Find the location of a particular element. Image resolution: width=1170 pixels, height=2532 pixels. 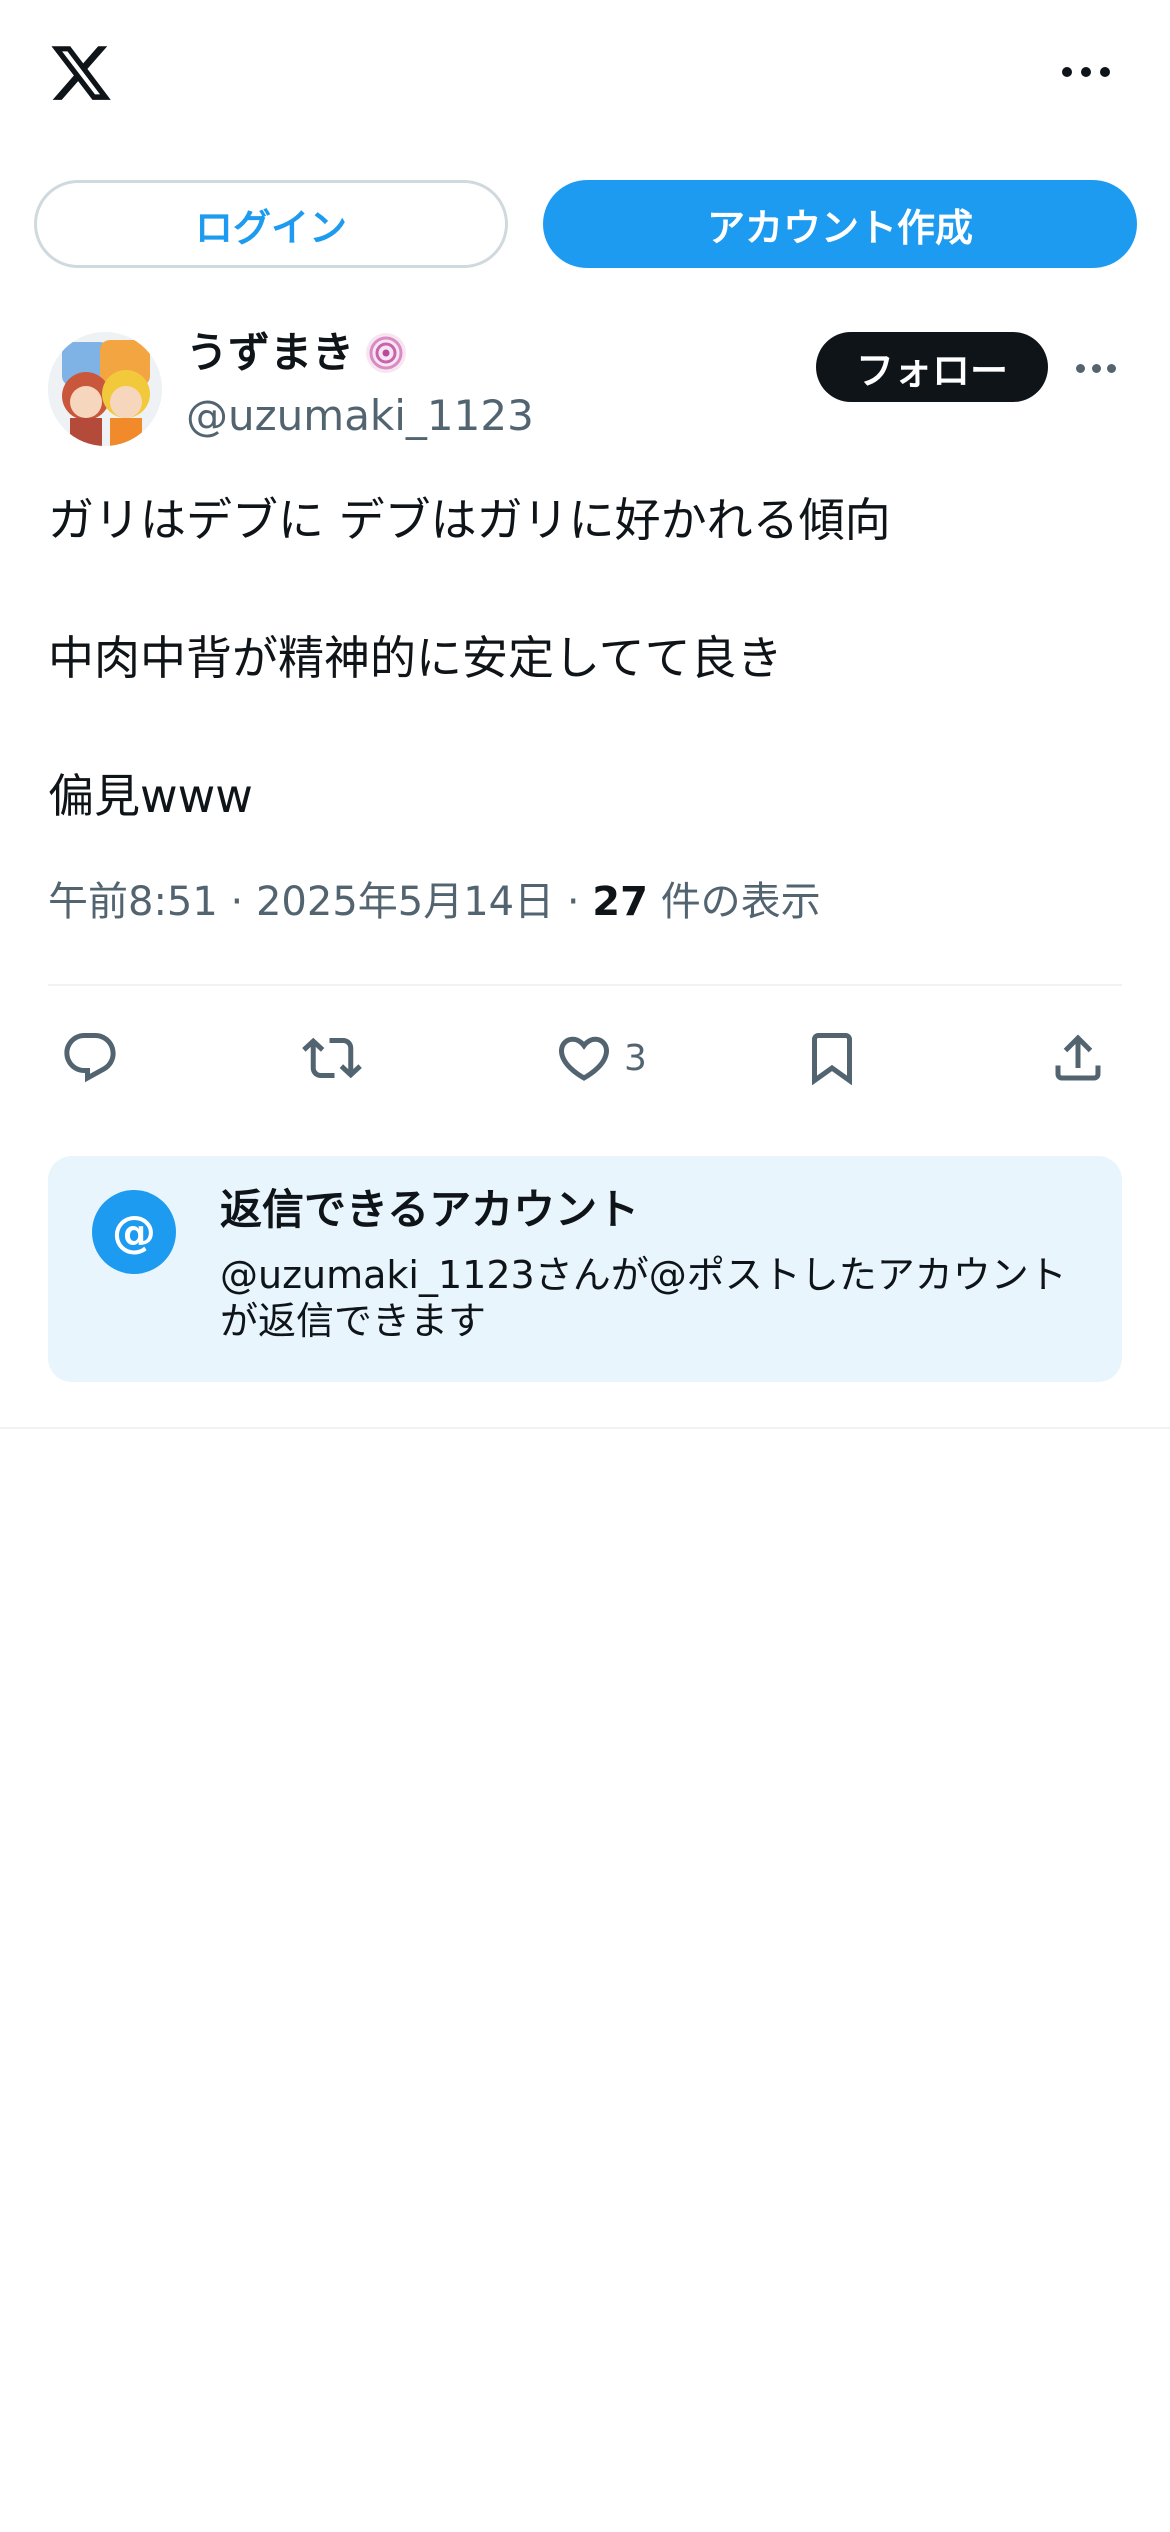

author-display-name: うずまき is located at coordinates (297, 353).